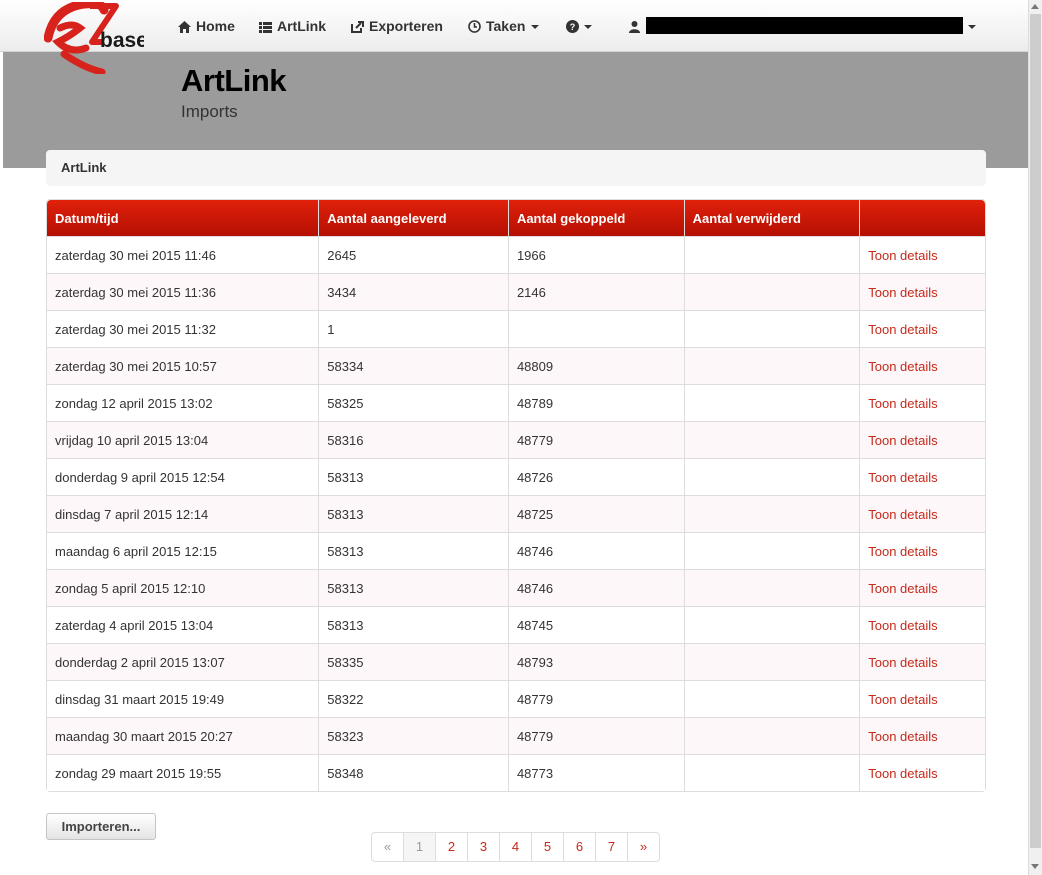 The height and width of the screenshot is (875, 1042). What do you see at coordinates (595, 439) in the screenshot?
I see `cell-gekoppeld: 48779` at bounding box center [595, 439].